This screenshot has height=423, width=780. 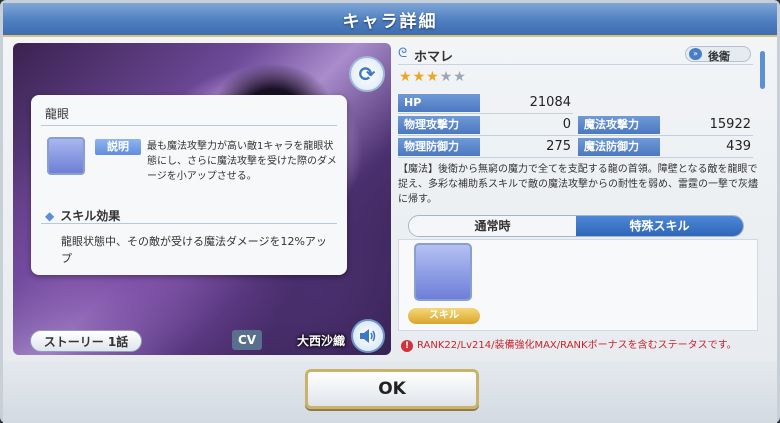 What do you see at coordinates (83, 216) in the screenshot?
I see `effect-heading: ◆ スキル効果` at bounding box center [83, 216].